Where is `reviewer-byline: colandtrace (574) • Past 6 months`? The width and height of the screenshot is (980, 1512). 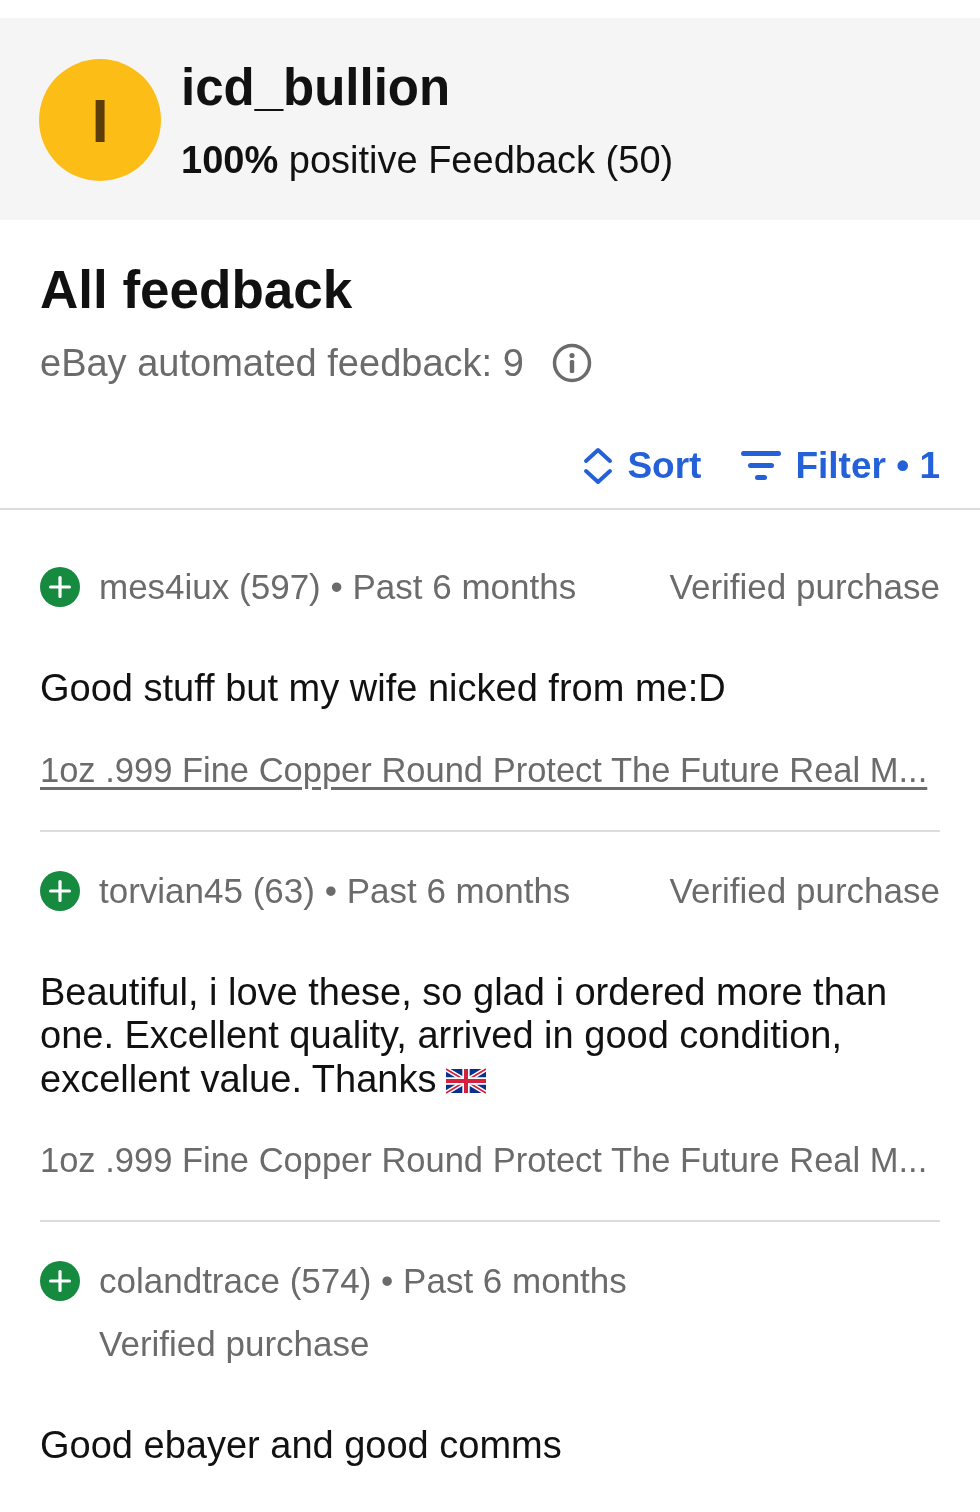 reviewer-byline: colandtrace (574) • Past 6 months is located at coordinates (363, 1281).